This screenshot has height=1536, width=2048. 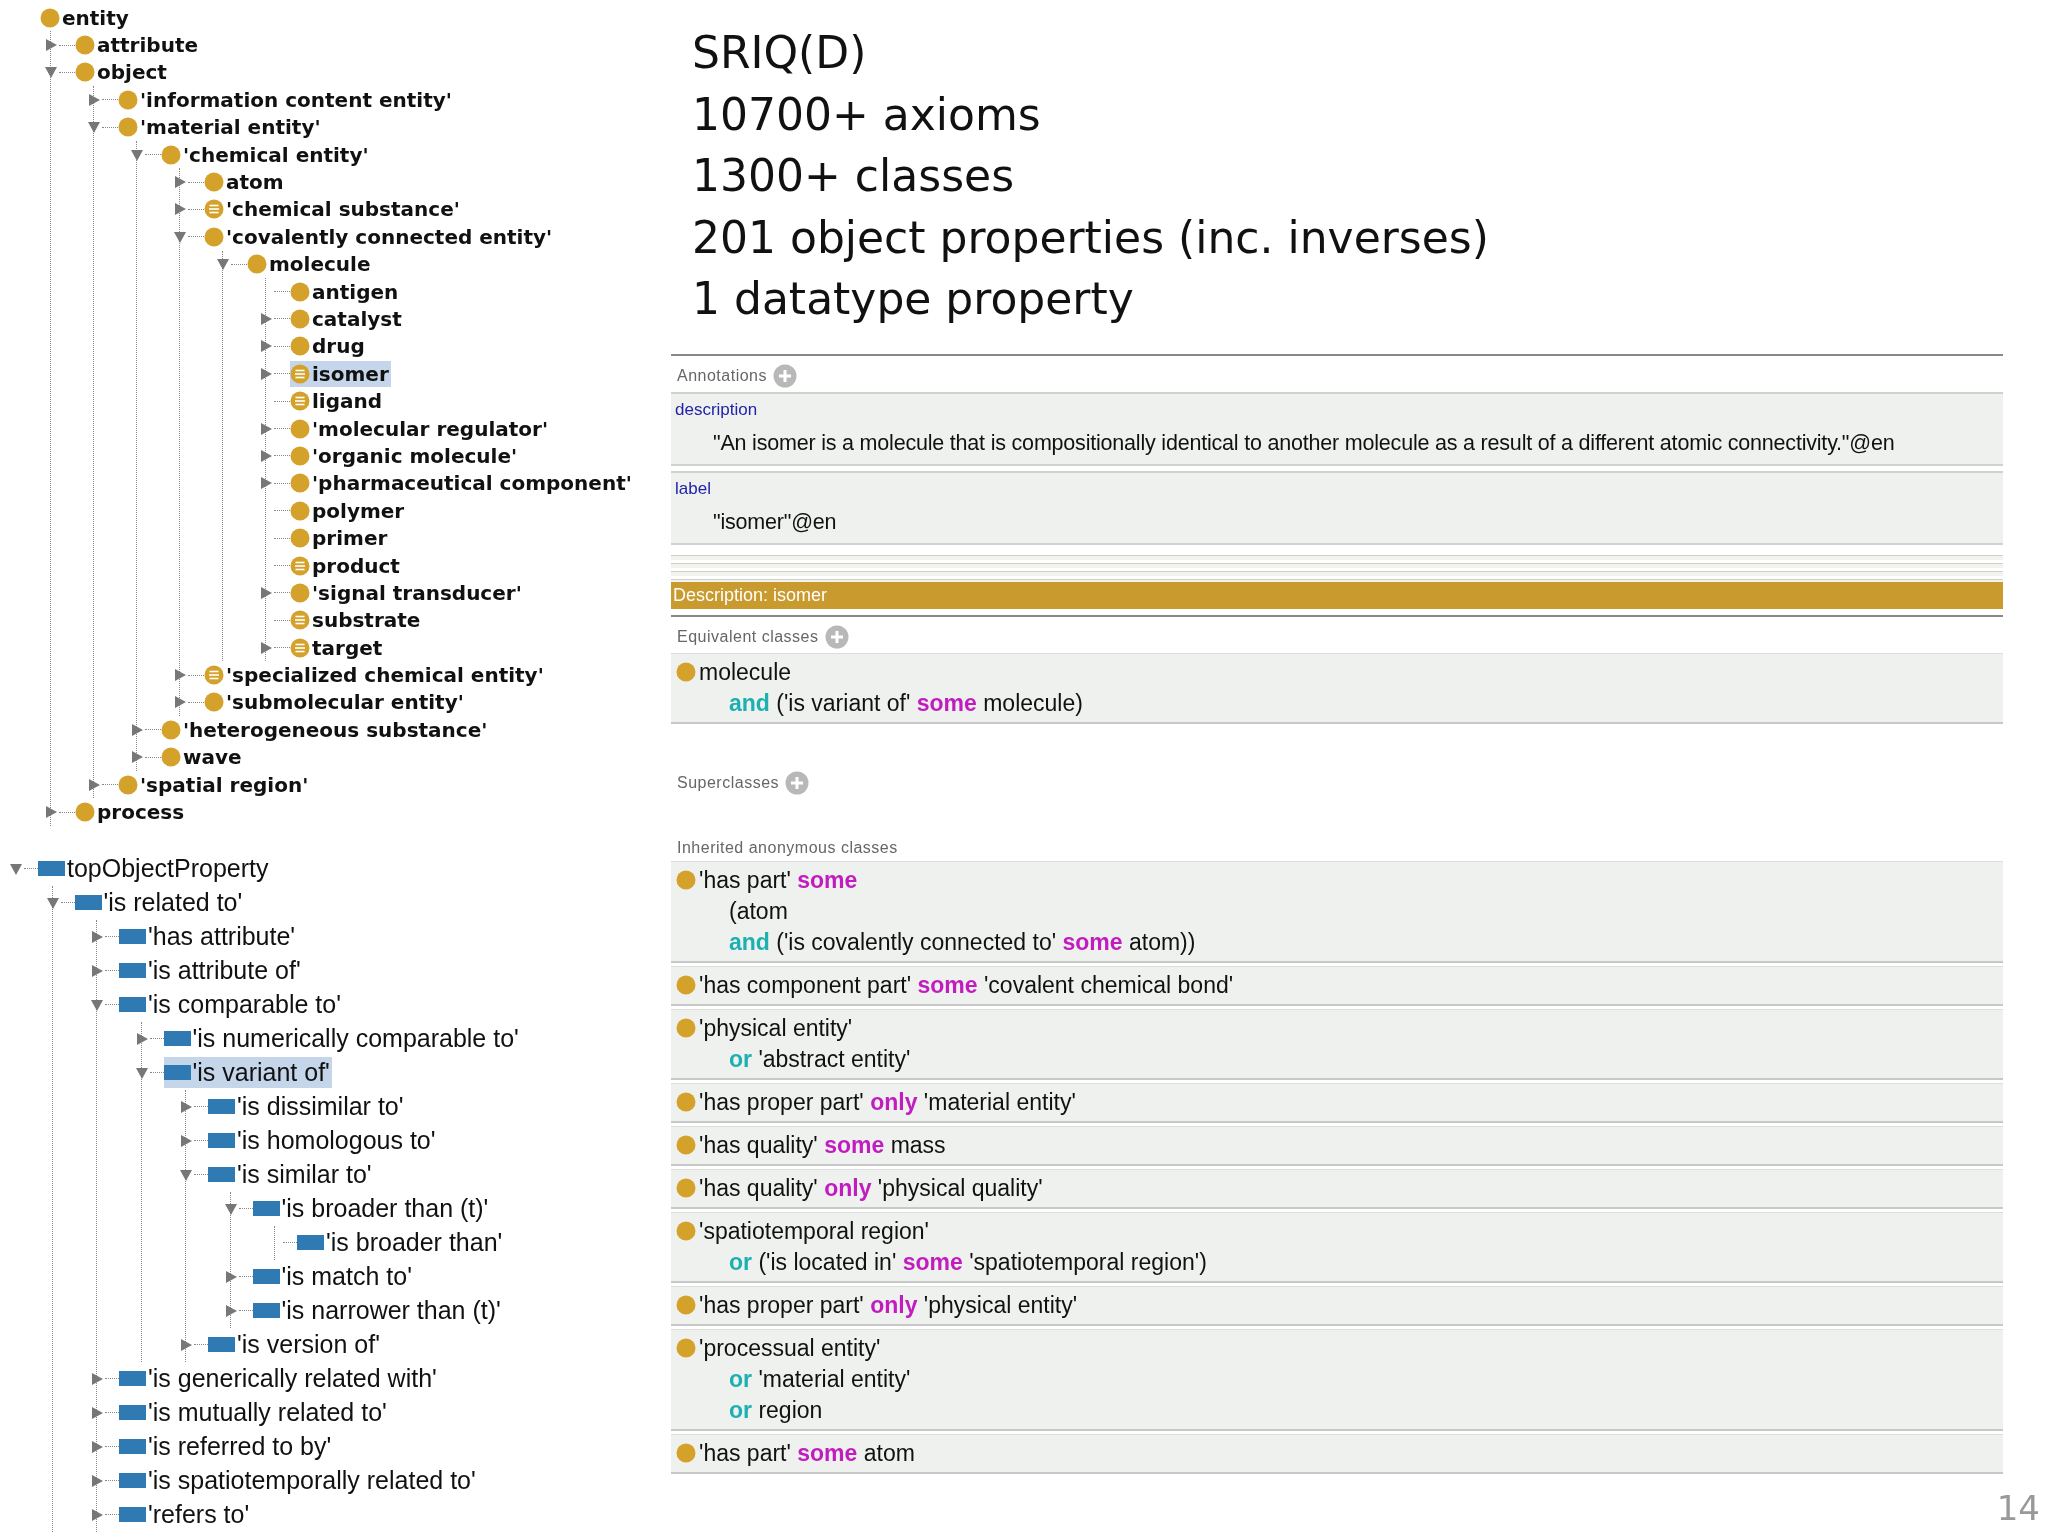 What do you see at coordinates (420, 428) in the screenshot?
I see `tree-item: 'molecular regulator'` at bounding box center [420, 428].